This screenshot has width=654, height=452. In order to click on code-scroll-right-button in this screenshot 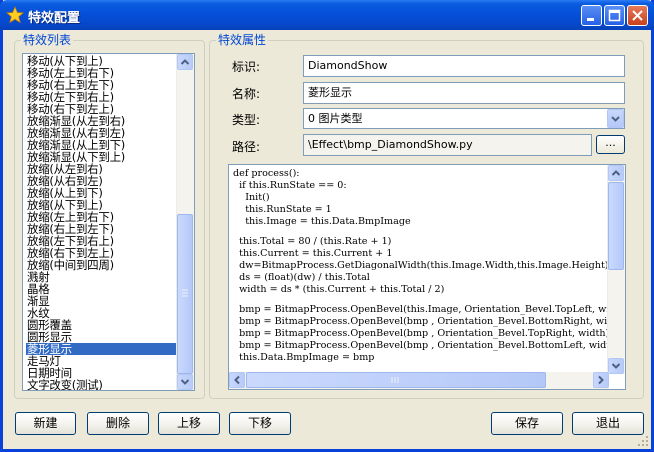, I will do `click(601, 380)`.